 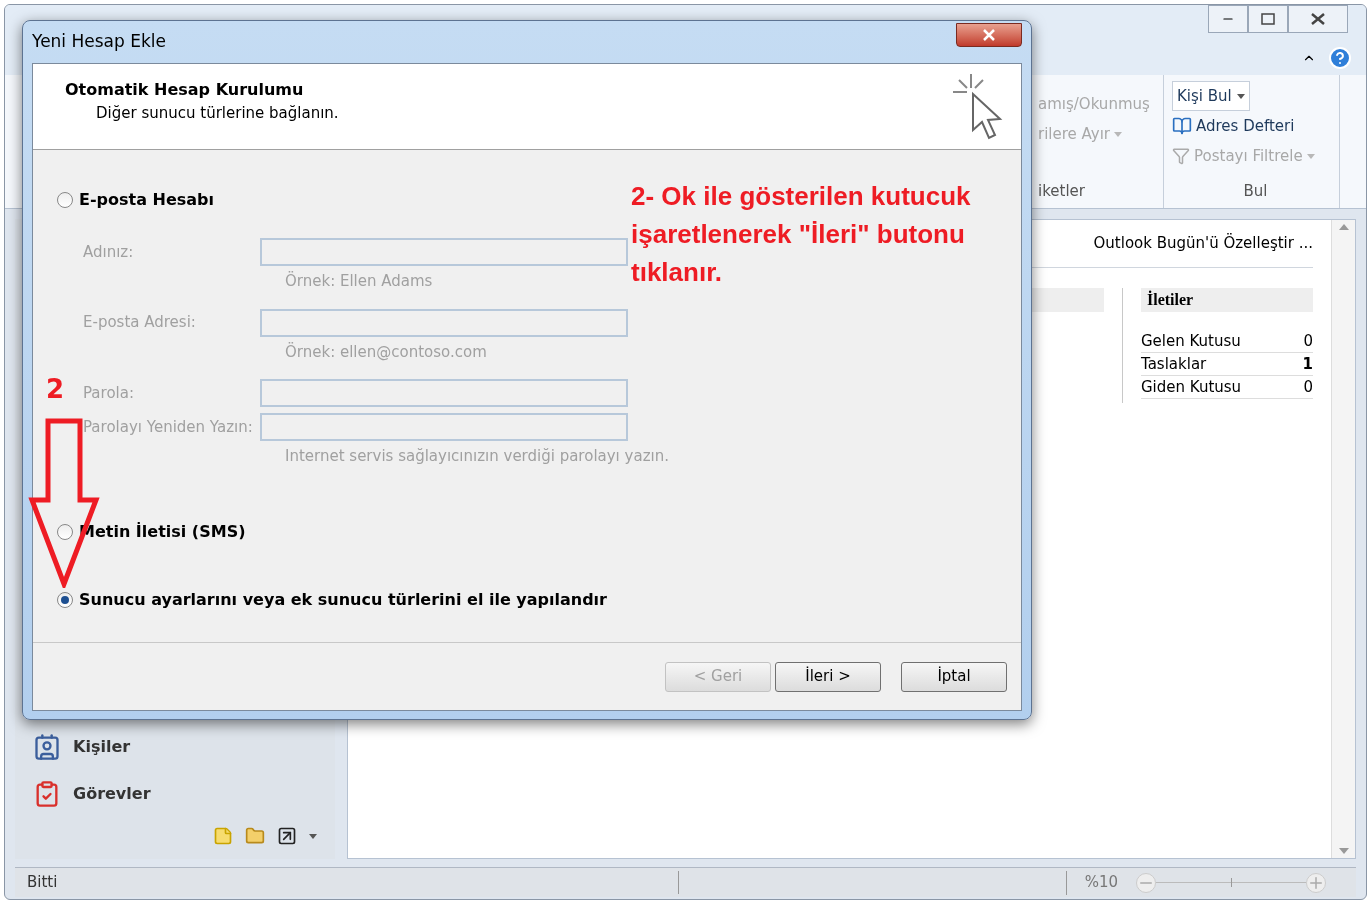 What do you see at coordinates (1343, 851) in the screenshot?
I see `scroll-down-icon` at bounding box center [1343, 851].